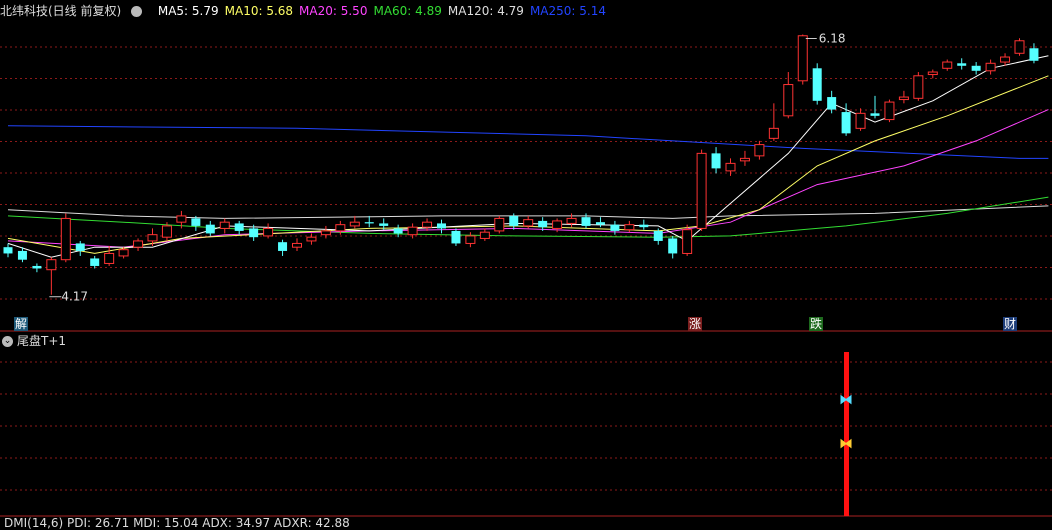  What do you see at coordinates (485, 11) in the screenshot?
I see `ma-legend-item: MA120: 4.79` at bounding box center [485, 11].